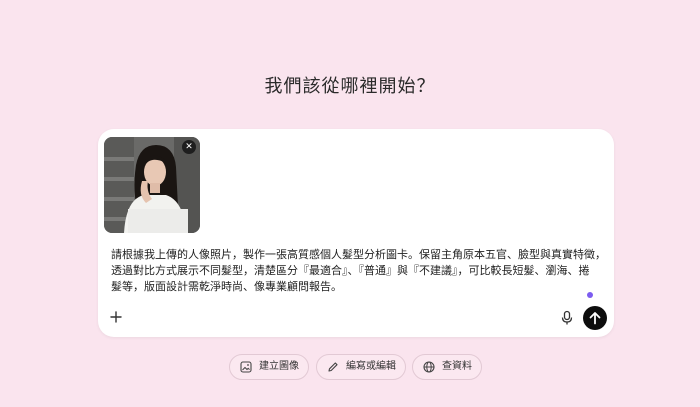 The image size is (700, 407). I want to click on research-chip: 查資料, so click(447, 367).